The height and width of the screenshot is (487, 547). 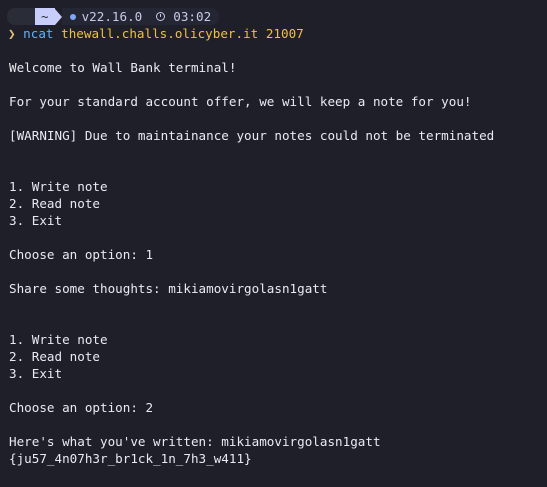 I want to click on output-welcome: Welcome to Wall Bank terminal!, so click(x=123, y=67).